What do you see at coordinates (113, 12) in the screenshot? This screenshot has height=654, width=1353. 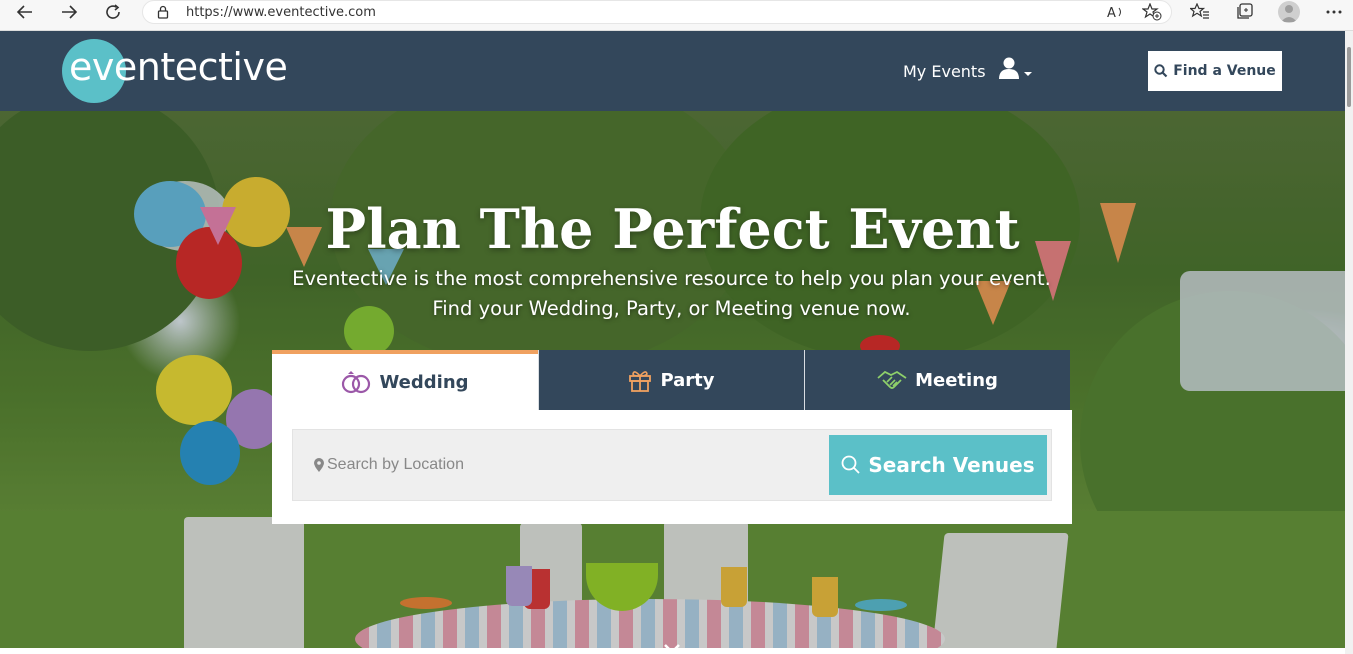 I see `refresh-icon` at bounding box center [113, 12].